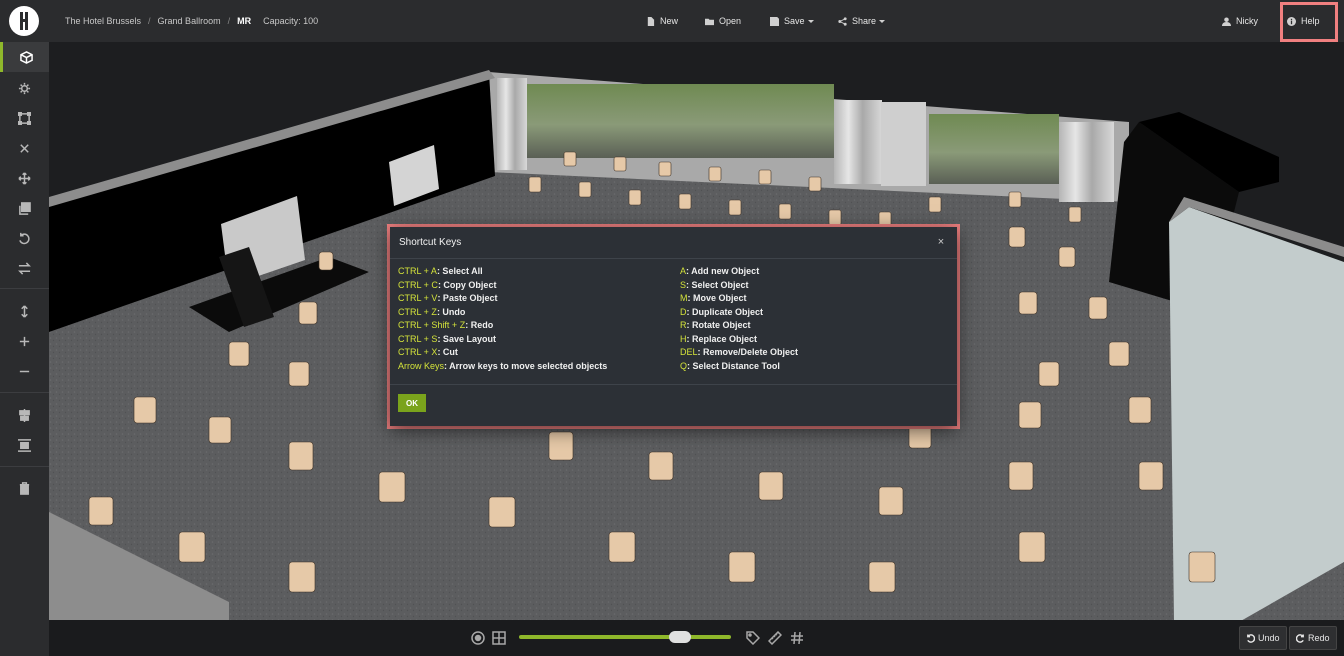  Describe the element at coordinates (1269, 638) in the screenshot. I see `undo-label: Undo` at that location.